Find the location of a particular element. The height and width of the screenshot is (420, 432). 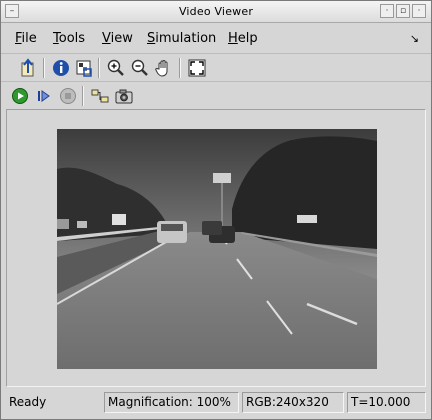

maximize-button: ▫ is located at coordinates (403, 11).